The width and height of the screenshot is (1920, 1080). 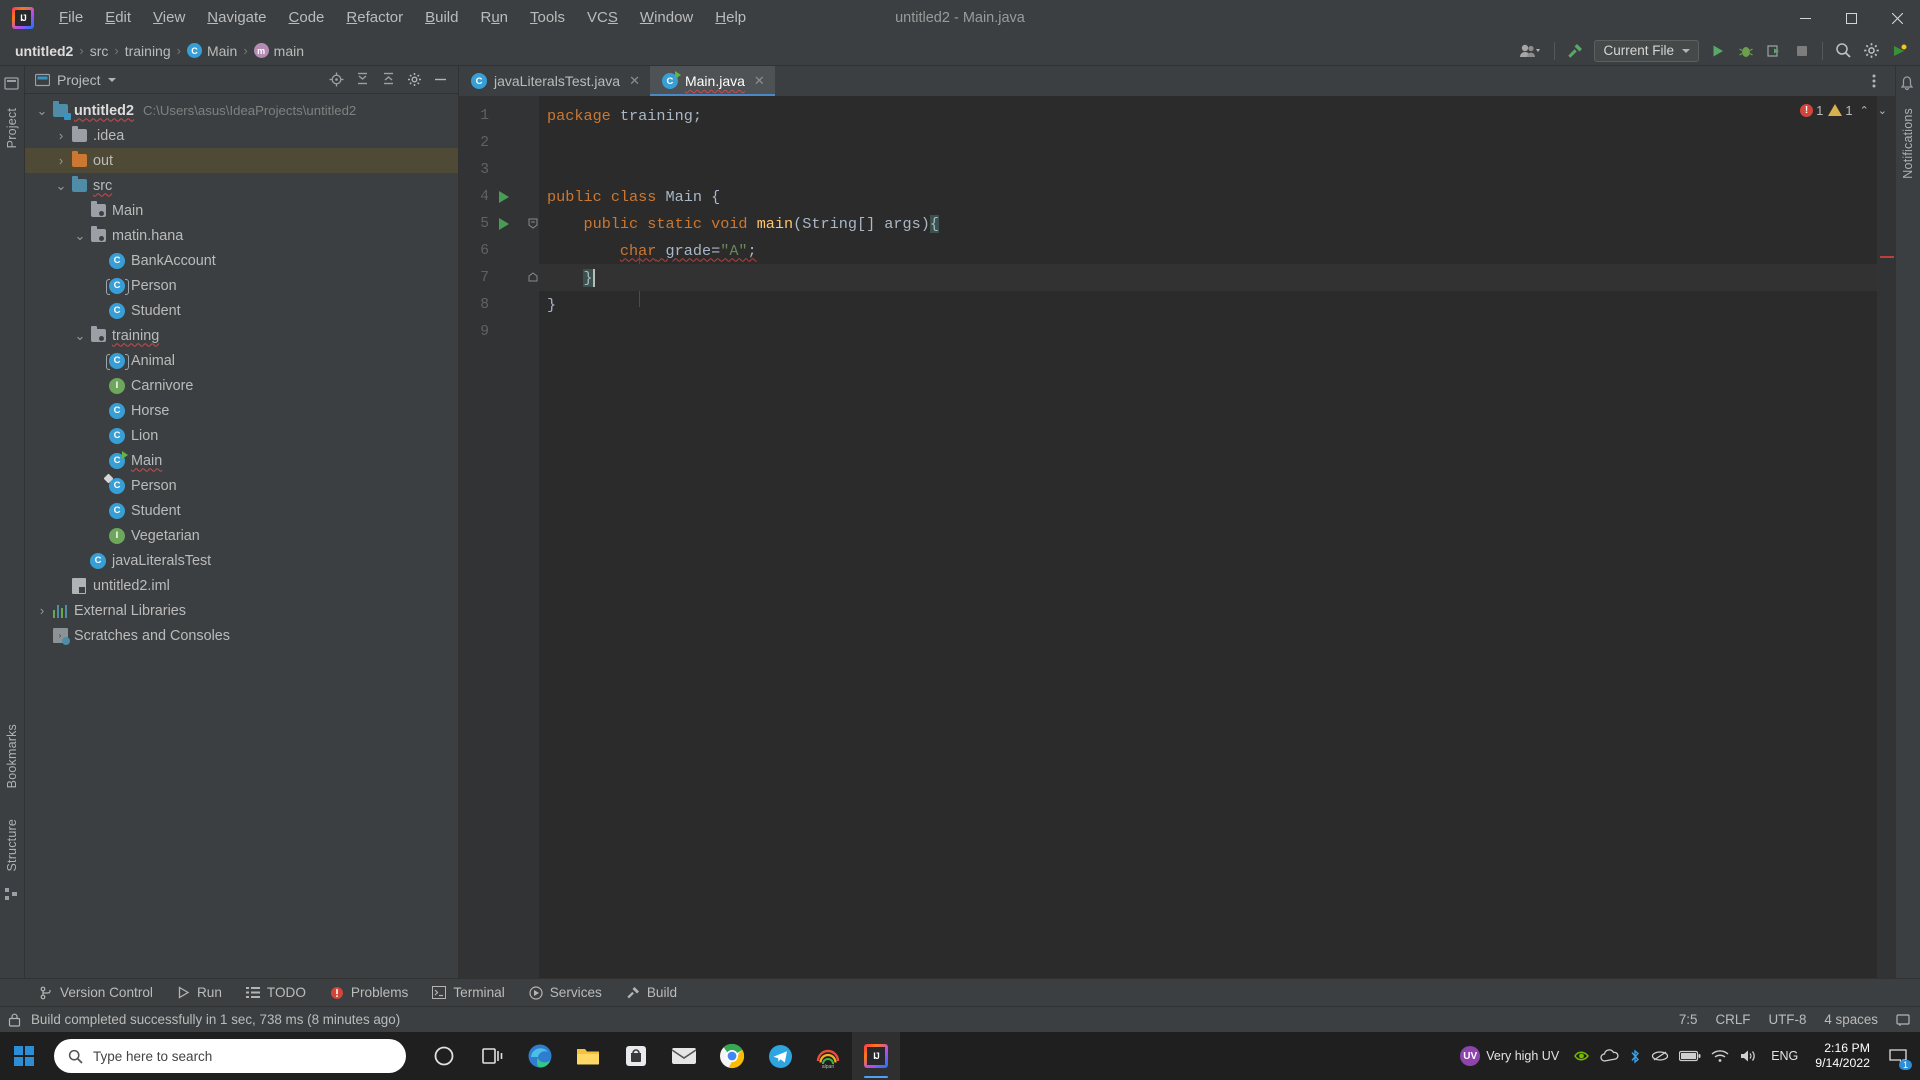 What do you see at coordinates (1897, 18) in the screenshot?
I see `close-button` at bounding box center [1897, 18].